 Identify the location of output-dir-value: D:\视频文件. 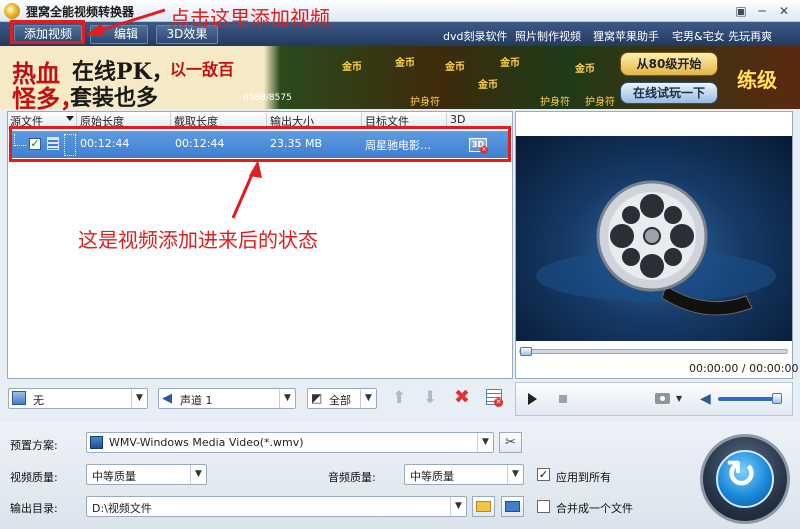
(122, 508).